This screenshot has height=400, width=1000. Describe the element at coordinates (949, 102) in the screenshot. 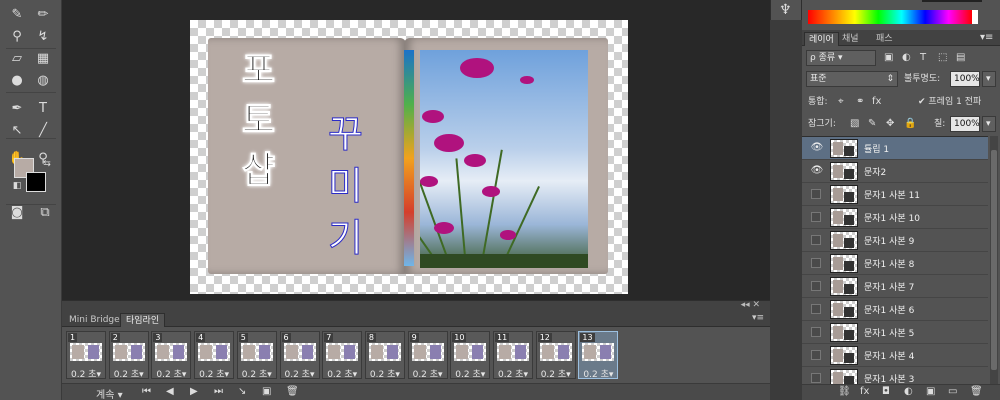

I see `propagate-frame-checkbox: ✔ 프레임 1 전파` at that location.